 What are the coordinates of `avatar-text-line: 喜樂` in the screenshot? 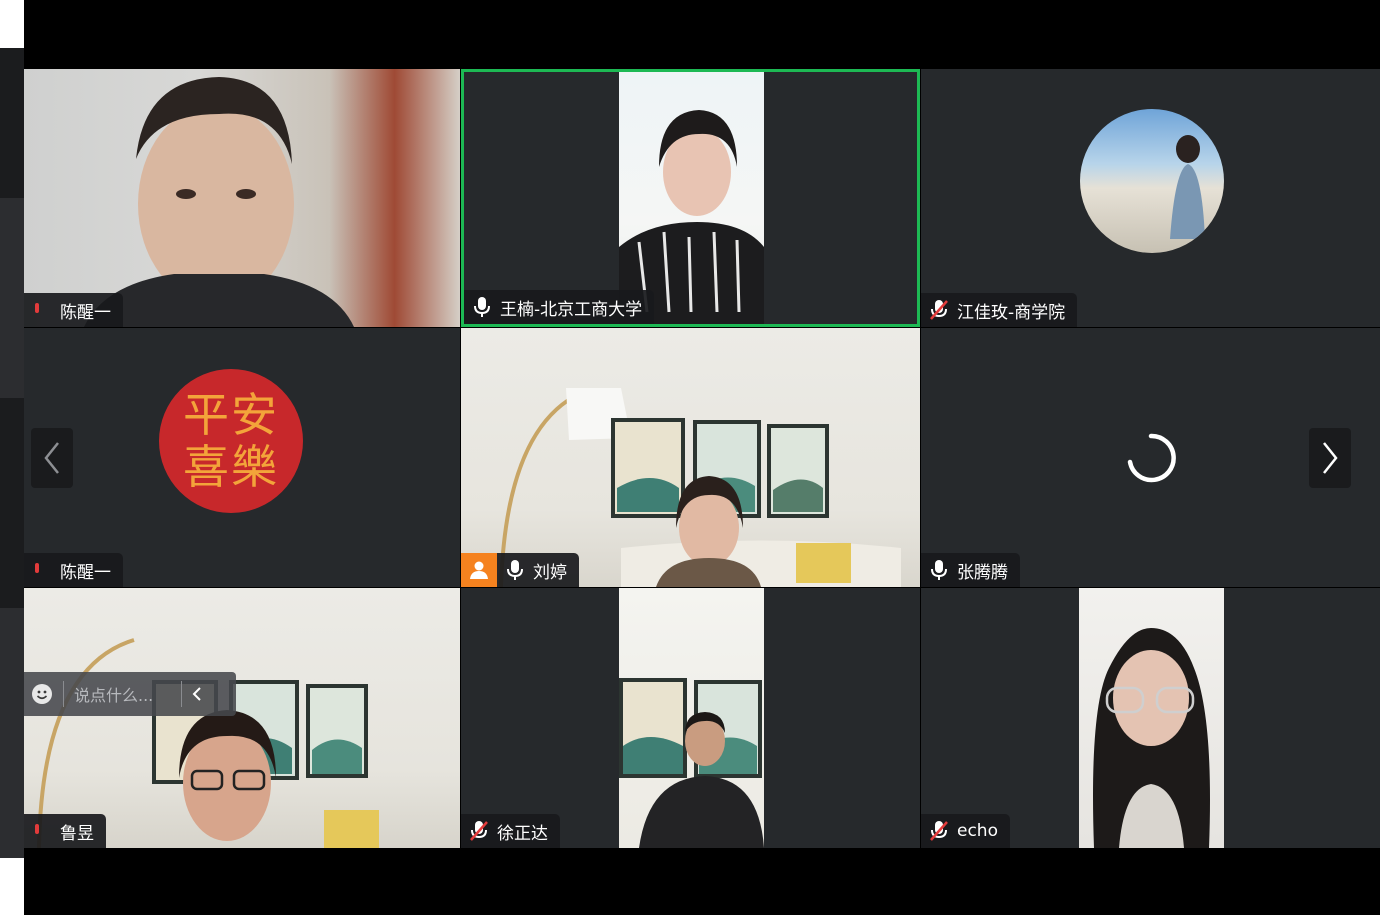 It's located at (231, 467).